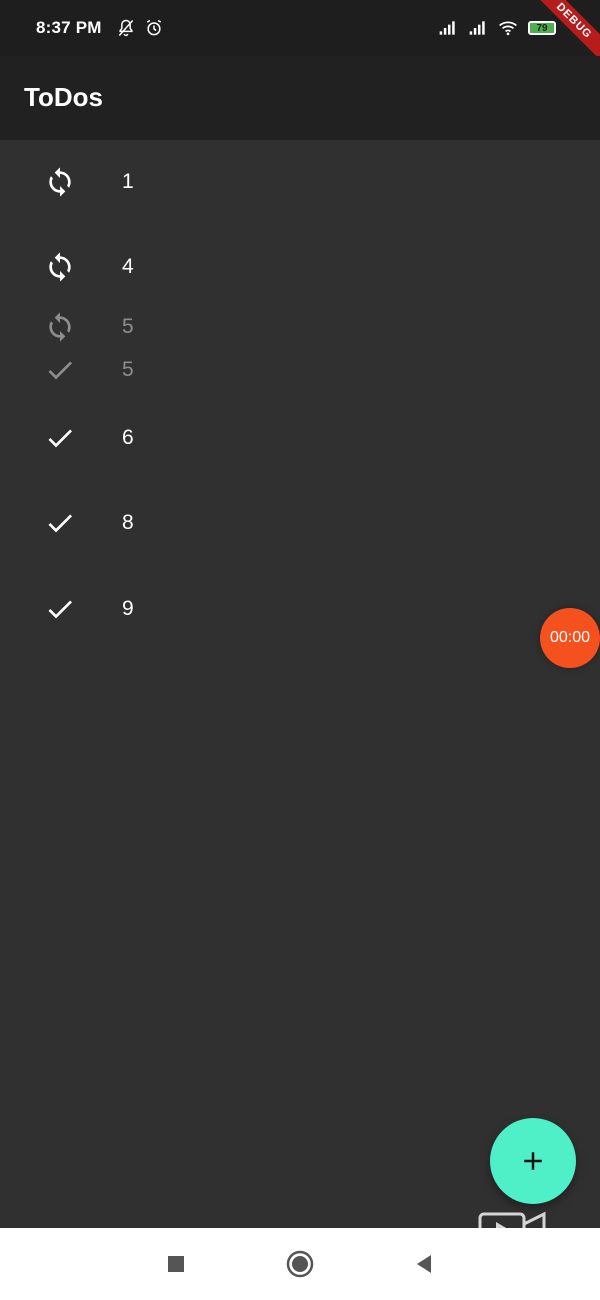 The width and height of the screenshot is (600, 1300). Describe the element at coordinates (508, 28) in the screenshot. I see `wifi-icon` at that location.